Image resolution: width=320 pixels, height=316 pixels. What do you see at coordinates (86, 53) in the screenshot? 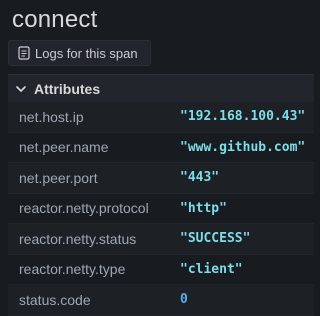
I see `logs-button-label: Logs for this span` at bounding box center [86, 53].